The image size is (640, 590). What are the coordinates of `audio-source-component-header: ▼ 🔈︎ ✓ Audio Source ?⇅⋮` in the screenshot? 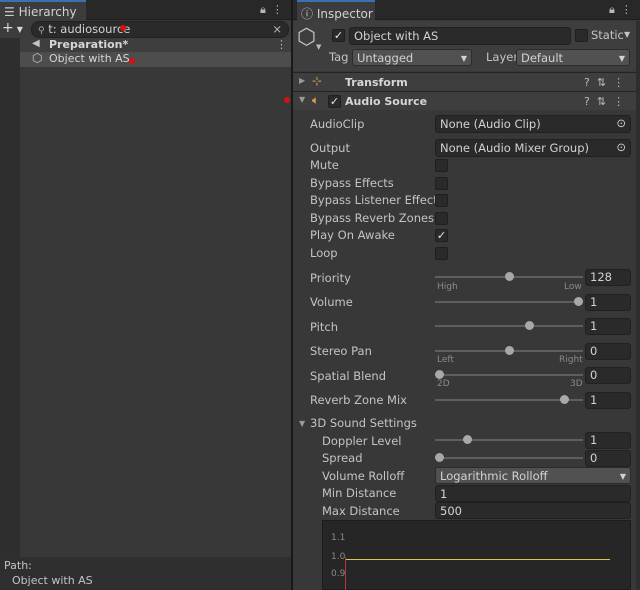 It's located at (466, 100).